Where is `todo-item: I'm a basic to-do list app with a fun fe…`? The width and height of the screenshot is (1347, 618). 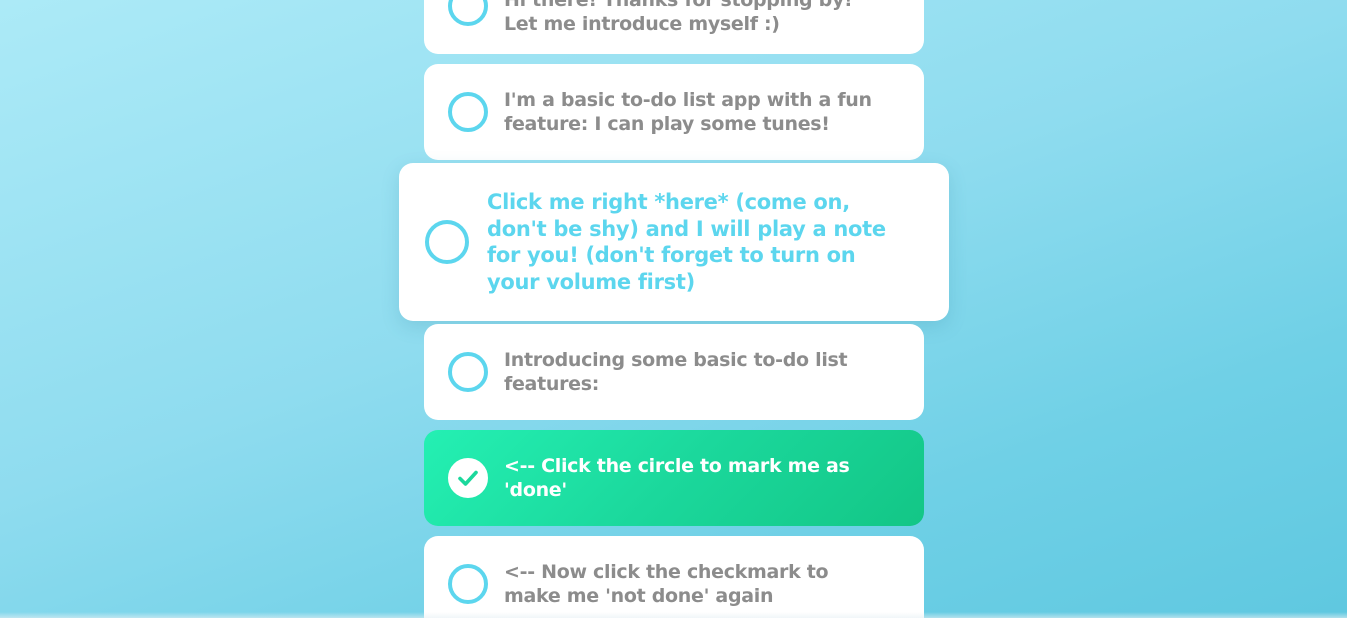
todo-item: I'm a basic to-do list app with a fun fe… is located at coordinates (674, 112).